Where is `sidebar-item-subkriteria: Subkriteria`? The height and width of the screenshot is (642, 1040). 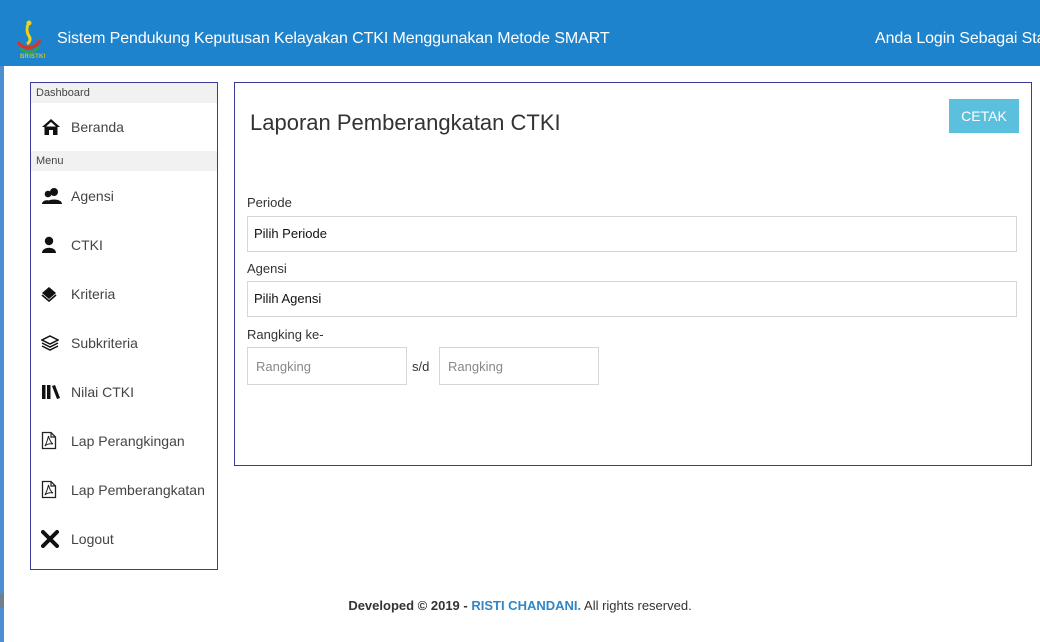 sidebar-item-subkriteria: Subkriteria is located at coordinates (124, 342).